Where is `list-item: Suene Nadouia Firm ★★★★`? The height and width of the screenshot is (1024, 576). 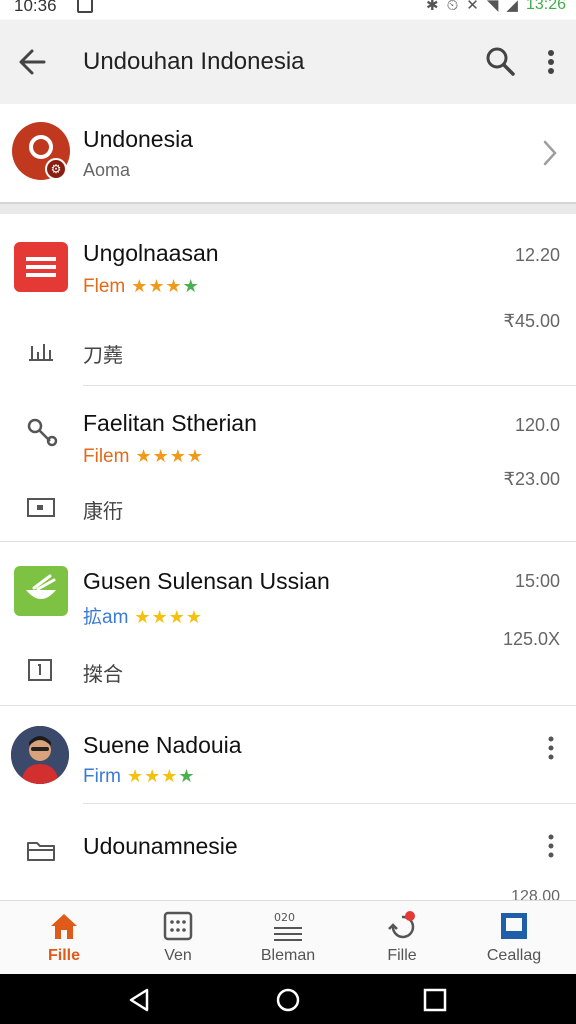 list-item: Suene Nadouia Firm ★★★★ is located at coordinates (288, 755).